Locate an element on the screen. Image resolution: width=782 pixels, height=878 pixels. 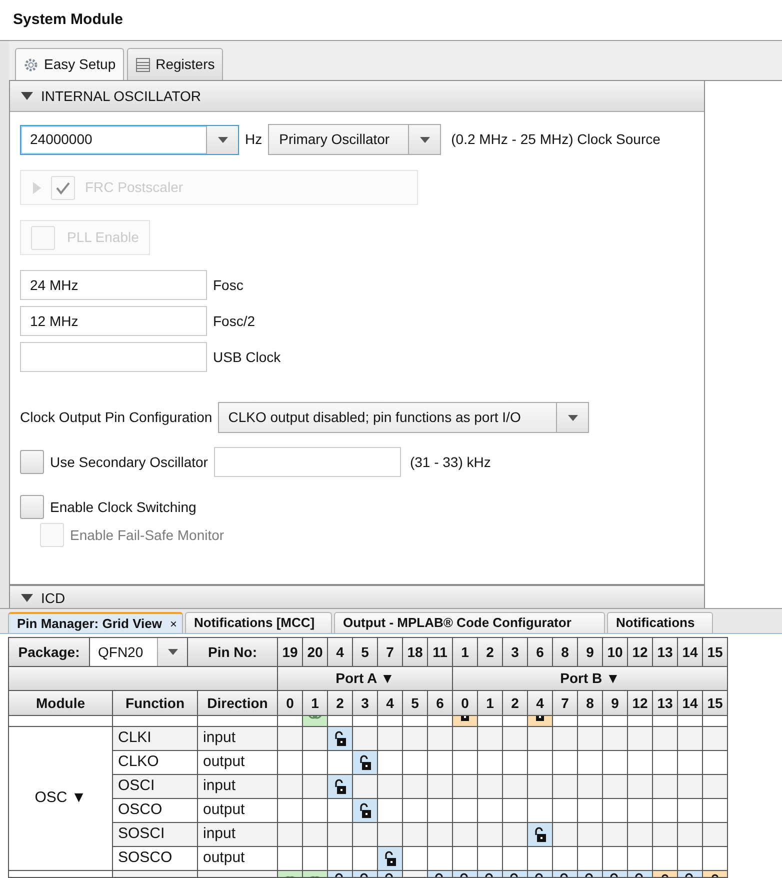
tab: Registers is located at coordinates (174, 64).